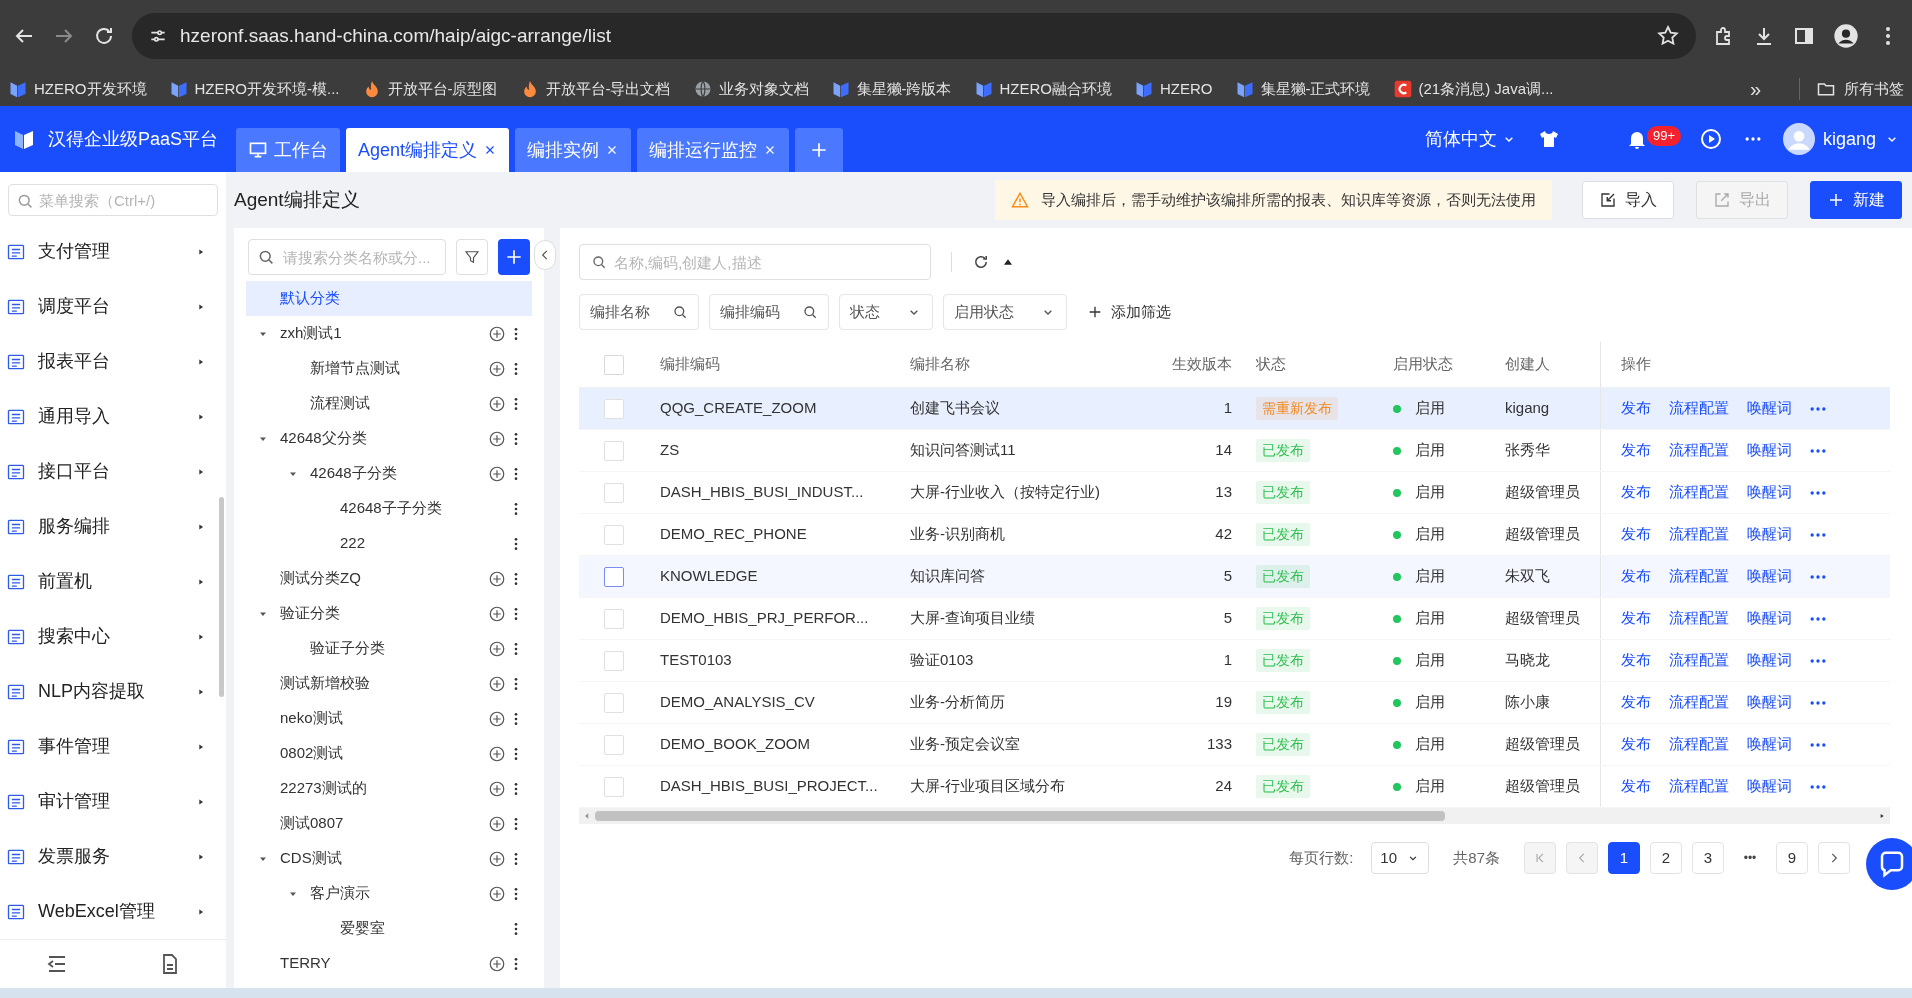 The height and width of the screenshot is (998, 1912). Describe the element at coordinates (389, 648) in the screenshot. I see `tree-item: 验证子分类` at that location.